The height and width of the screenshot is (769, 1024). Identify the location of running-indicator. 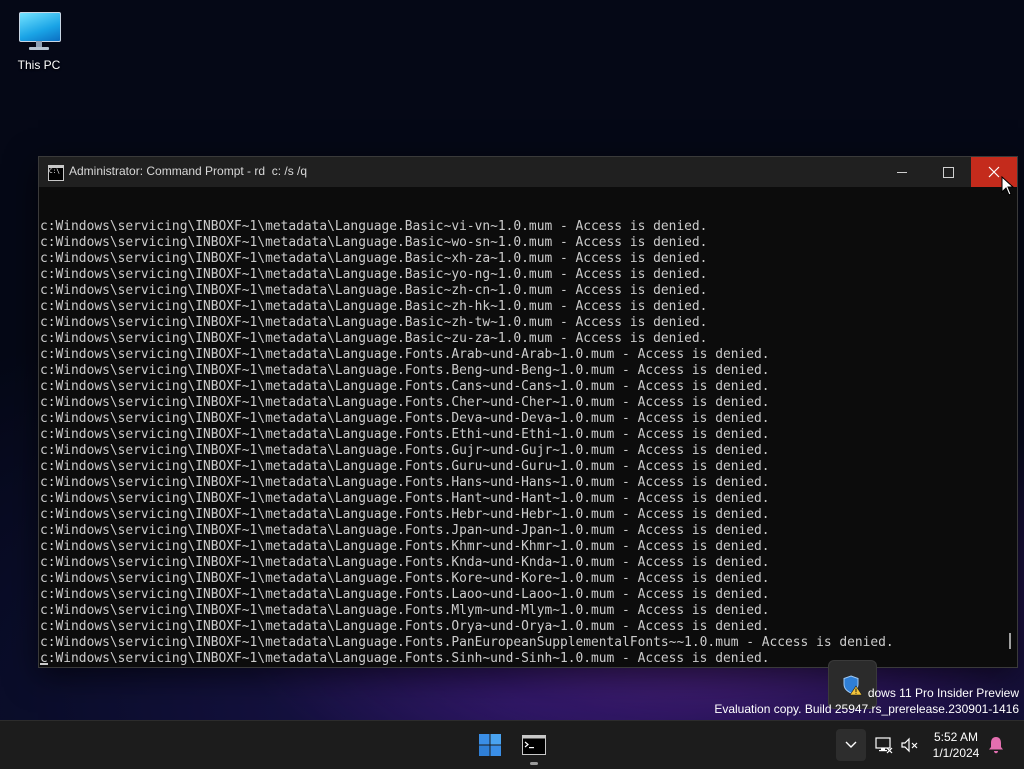
(534, 763).